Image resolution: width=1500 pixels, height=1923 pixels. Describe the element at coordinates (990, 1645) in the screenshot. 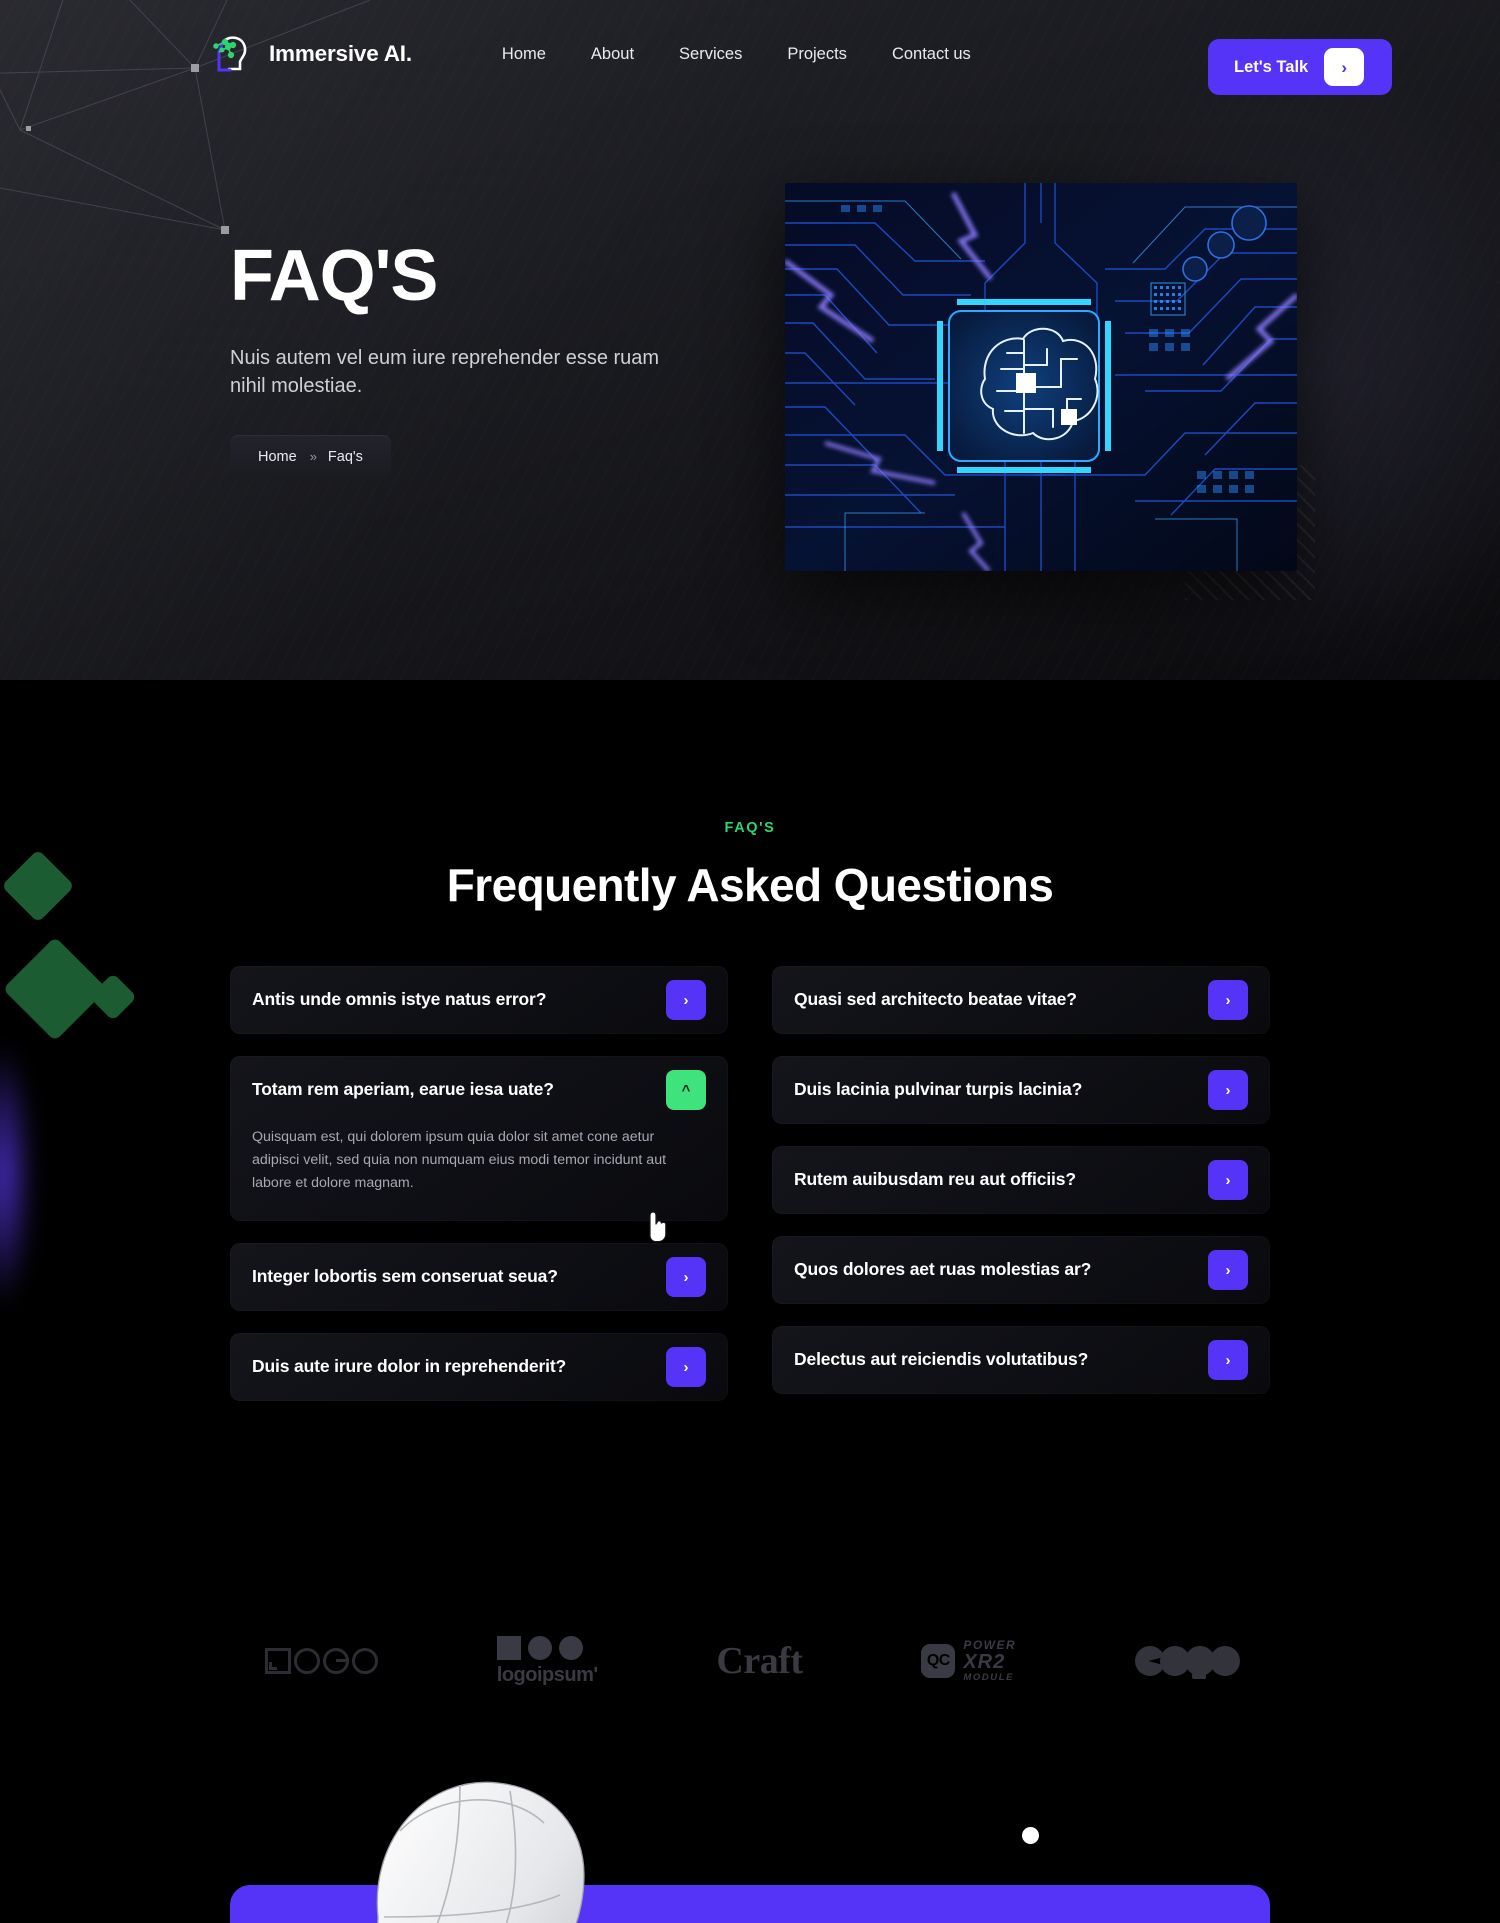

I see `power-text: POWER` at that location.